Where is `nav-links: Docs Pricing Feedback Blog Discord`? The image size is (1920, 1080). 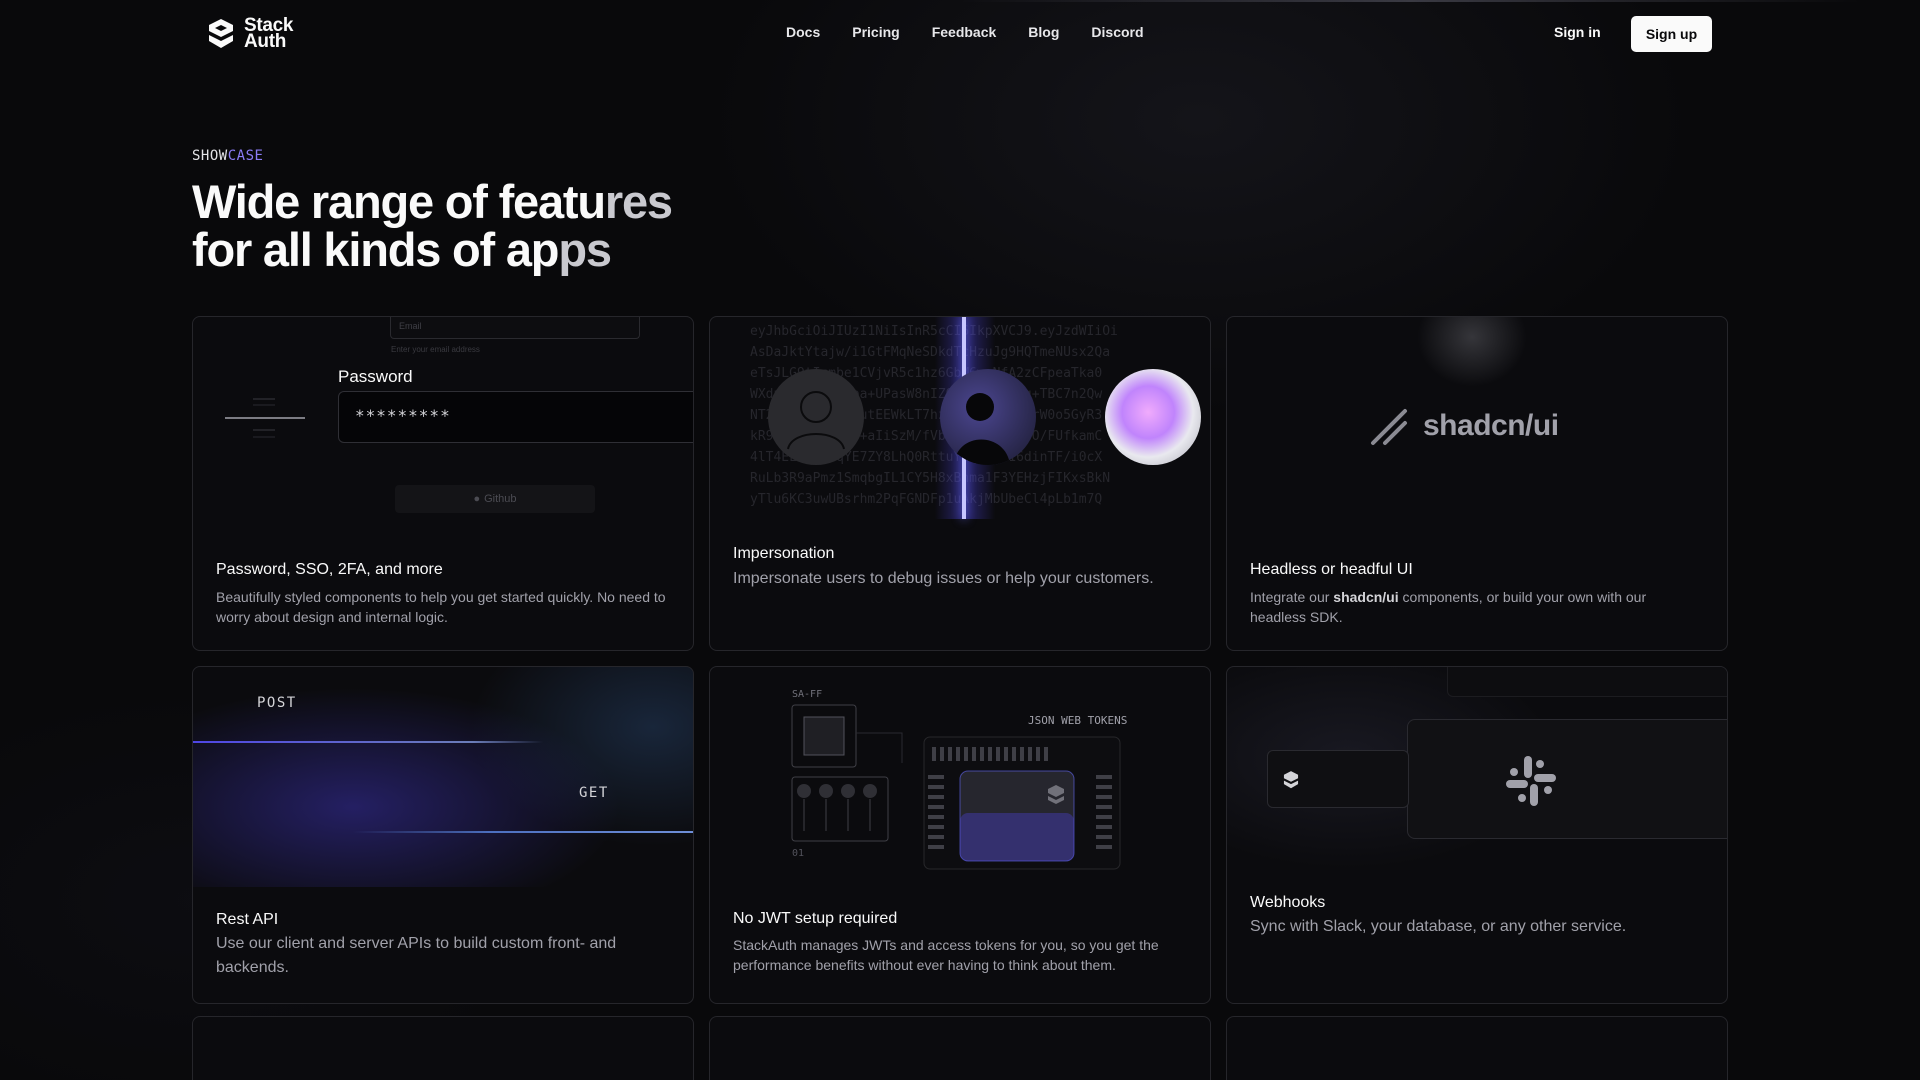
nav-links: Docs Pricing Feedback Blog Discord is located at coordinates (965, 32).